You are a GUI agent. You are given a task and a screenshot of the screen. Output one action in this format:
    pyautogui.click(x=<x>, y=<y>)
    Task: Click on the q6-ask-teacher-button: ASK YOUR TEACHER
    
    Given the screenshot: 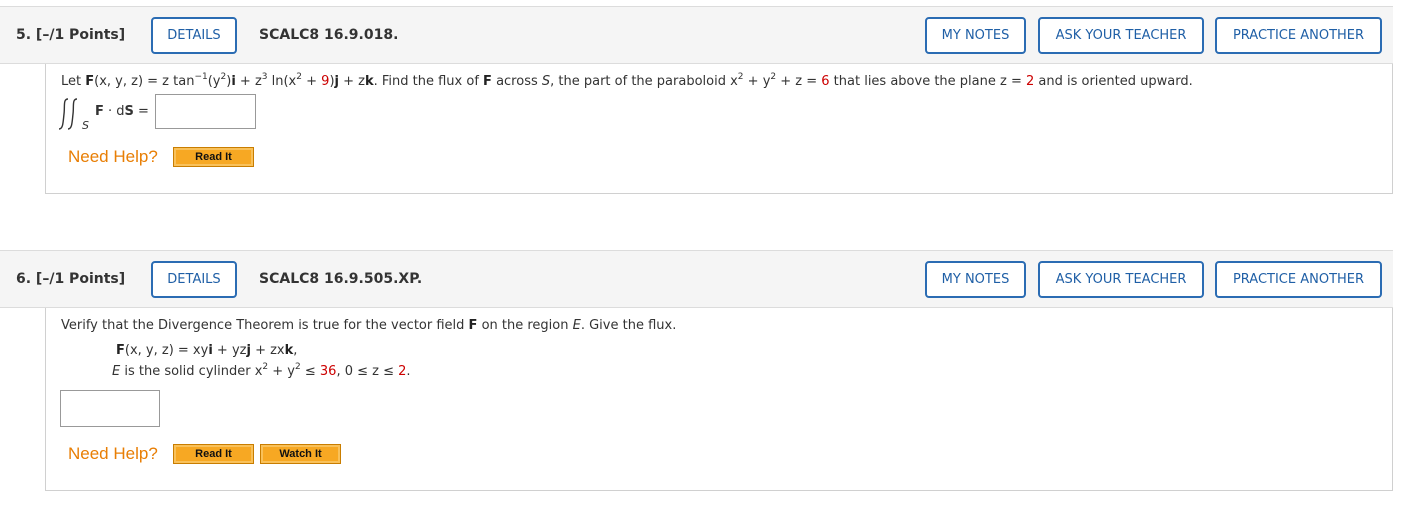 What is the action you would take?
    pyautogui.click(x=1121, y=279)
    